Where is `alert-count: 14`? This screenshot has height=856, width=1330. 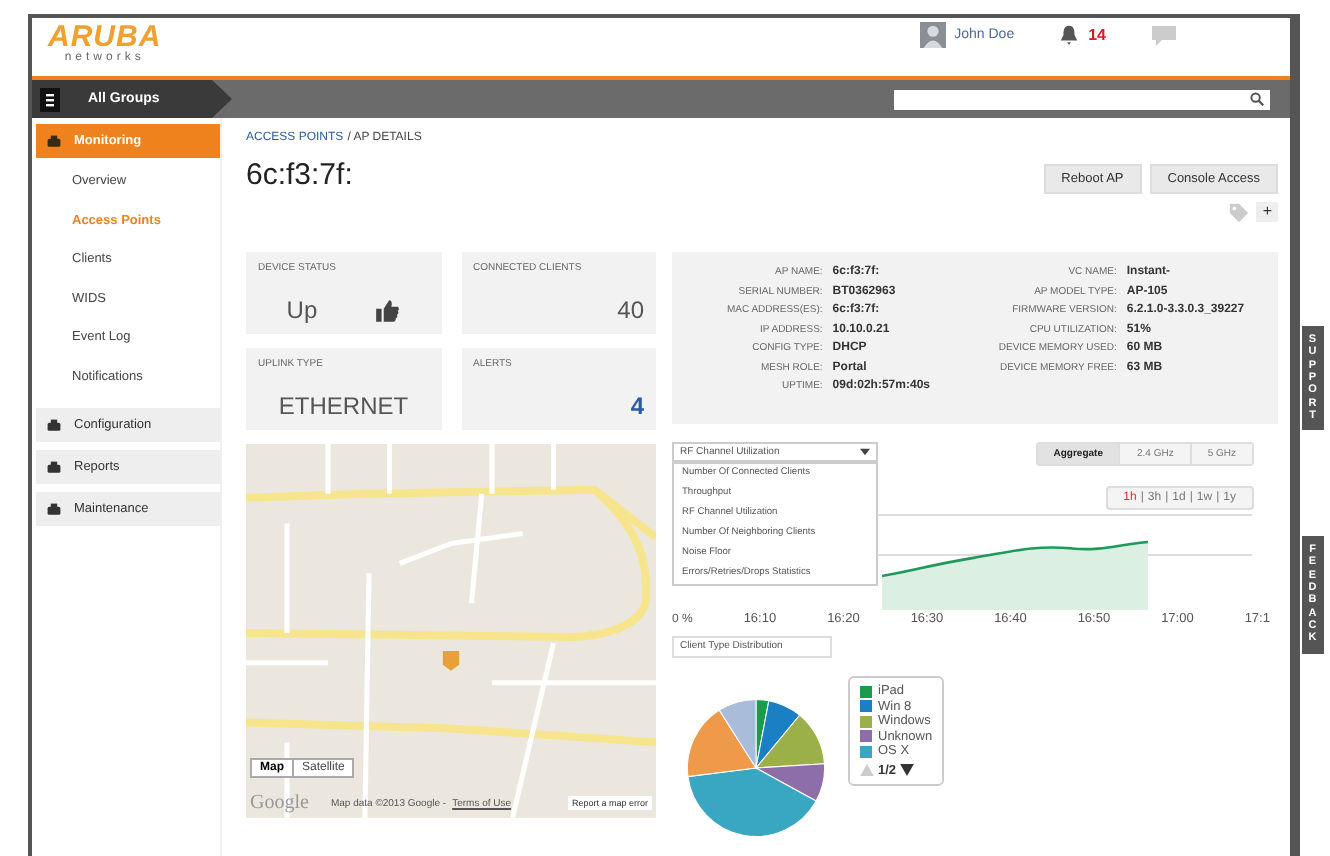 alert-count: 14 is located at coordinates (1097, 35).